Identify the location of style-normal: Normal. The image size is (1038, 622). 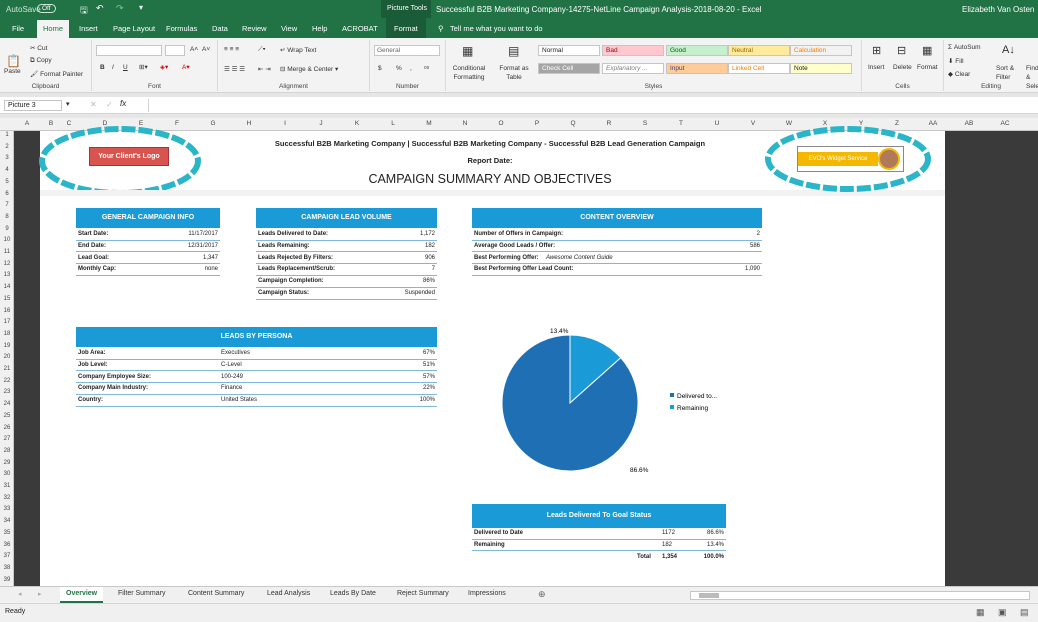
(569, 50).